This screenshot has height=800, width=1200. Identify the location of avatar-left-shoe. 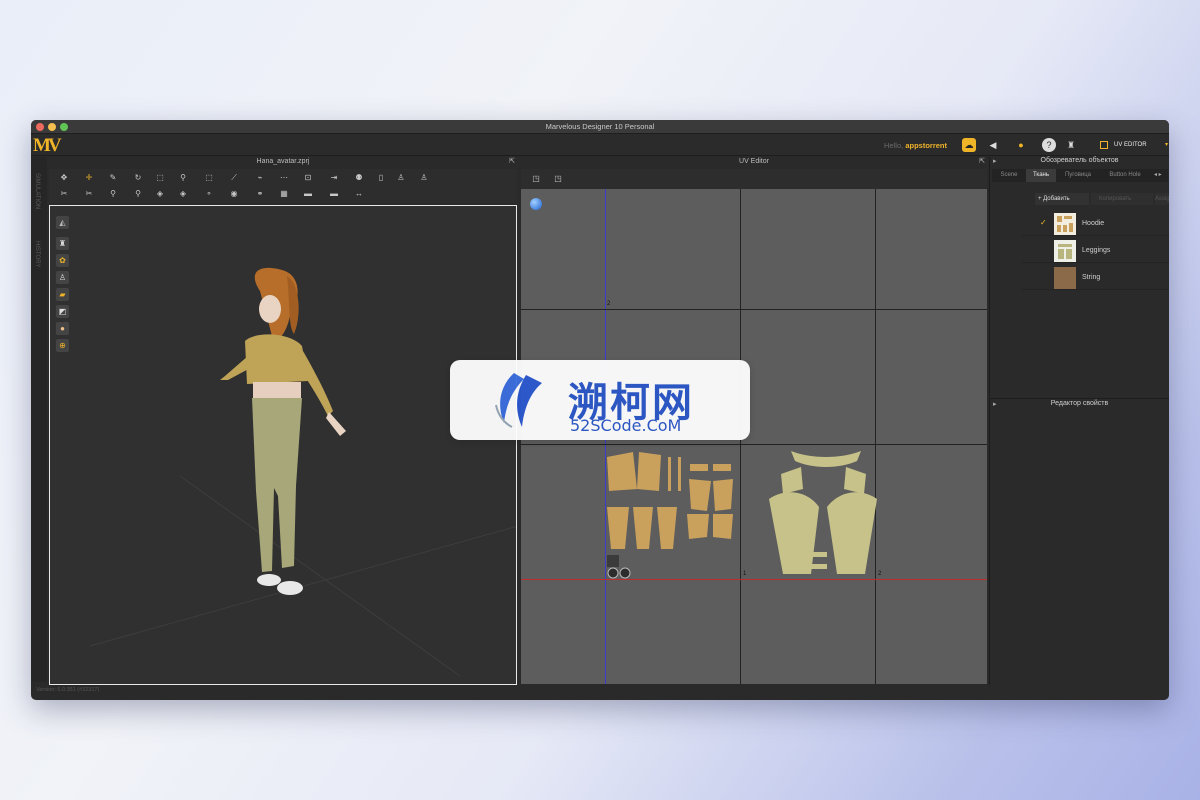
(269, 580).